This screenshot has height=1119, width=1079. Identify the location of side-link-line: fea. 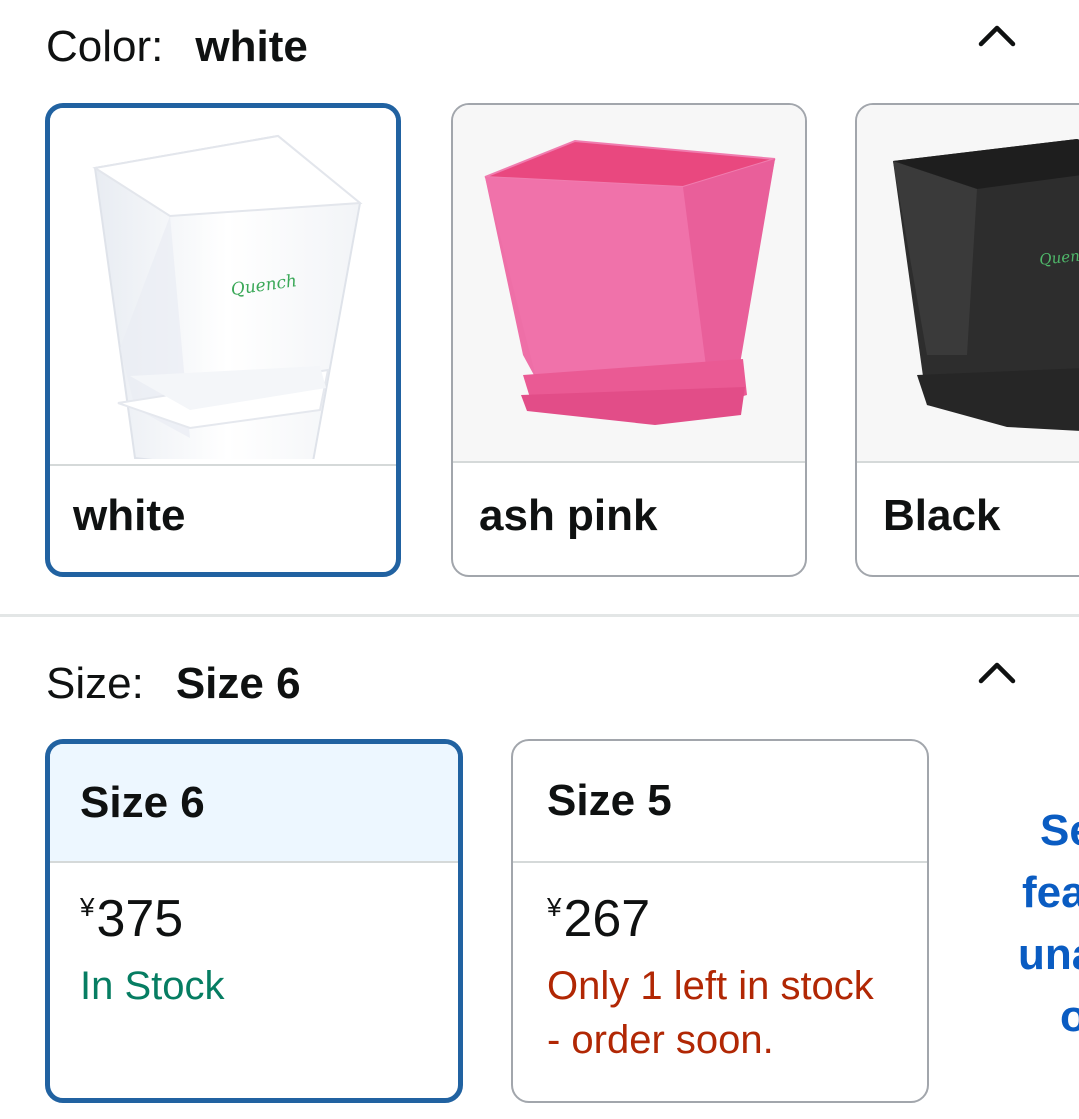
(1050, 892).